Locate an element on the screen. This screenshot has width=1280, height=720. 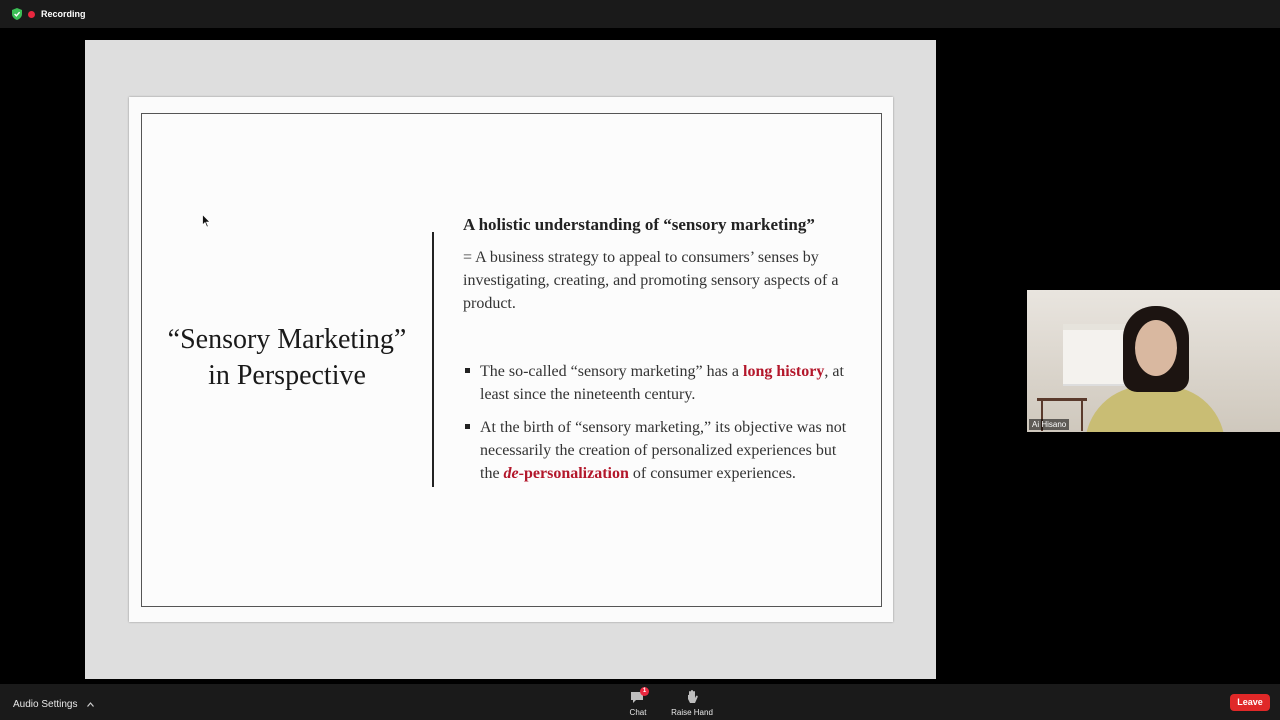
raise-hand-button: Raise Hand is located at coordinates (692, 702).